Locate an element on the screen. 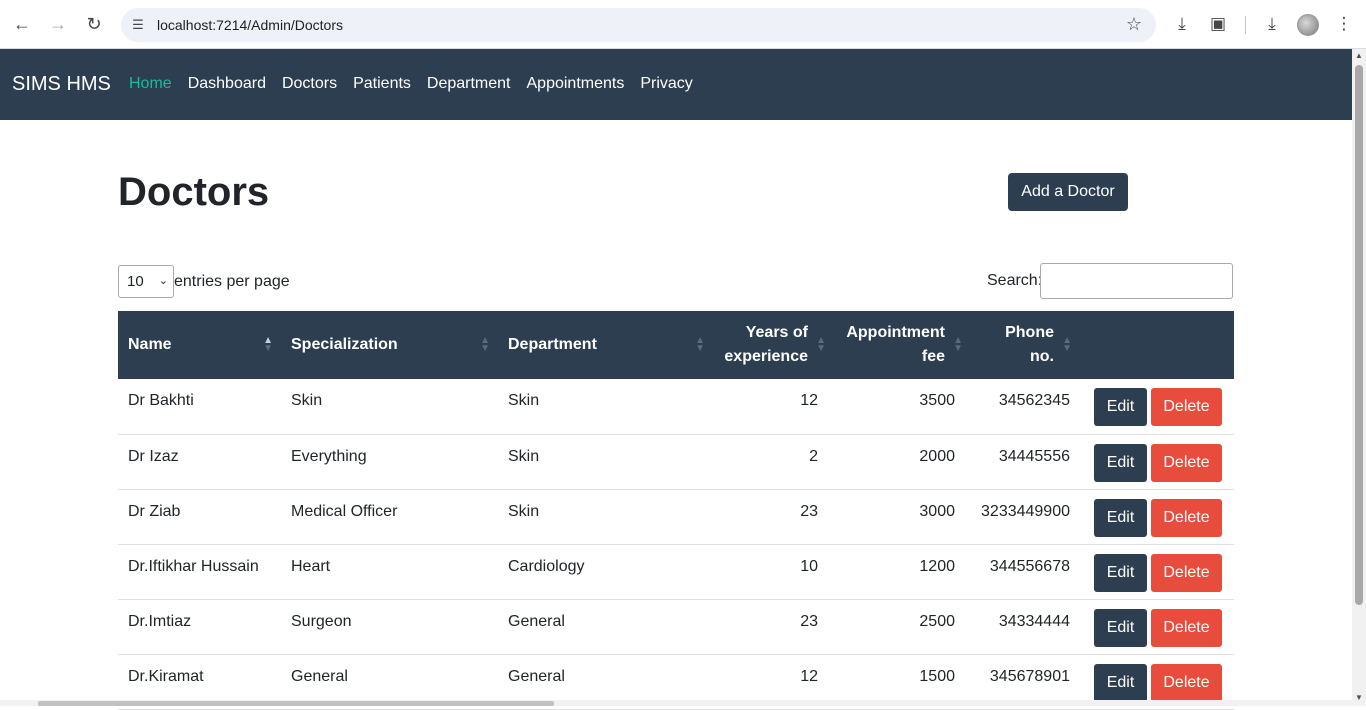  cell-name: Dr Ziab is located at coordinates (154, 511).